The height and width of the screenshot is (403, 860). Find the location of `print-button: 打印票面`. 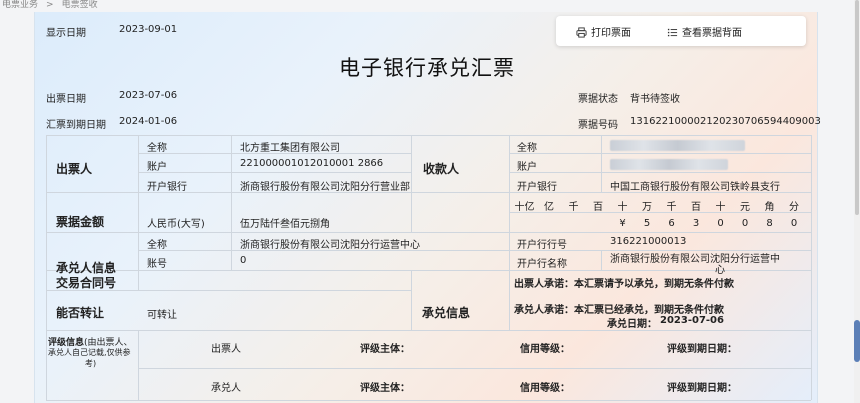

print-button: 打印票面 is located at coordinates (603, 31).